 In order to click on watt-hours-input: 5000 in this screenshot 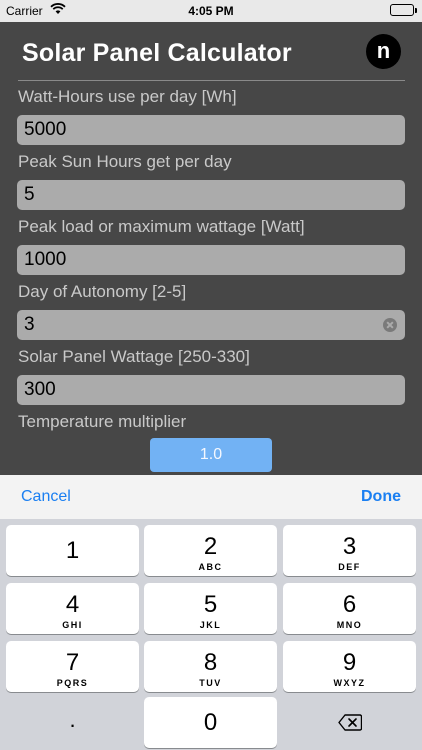, I will do `click(211, 130)`.